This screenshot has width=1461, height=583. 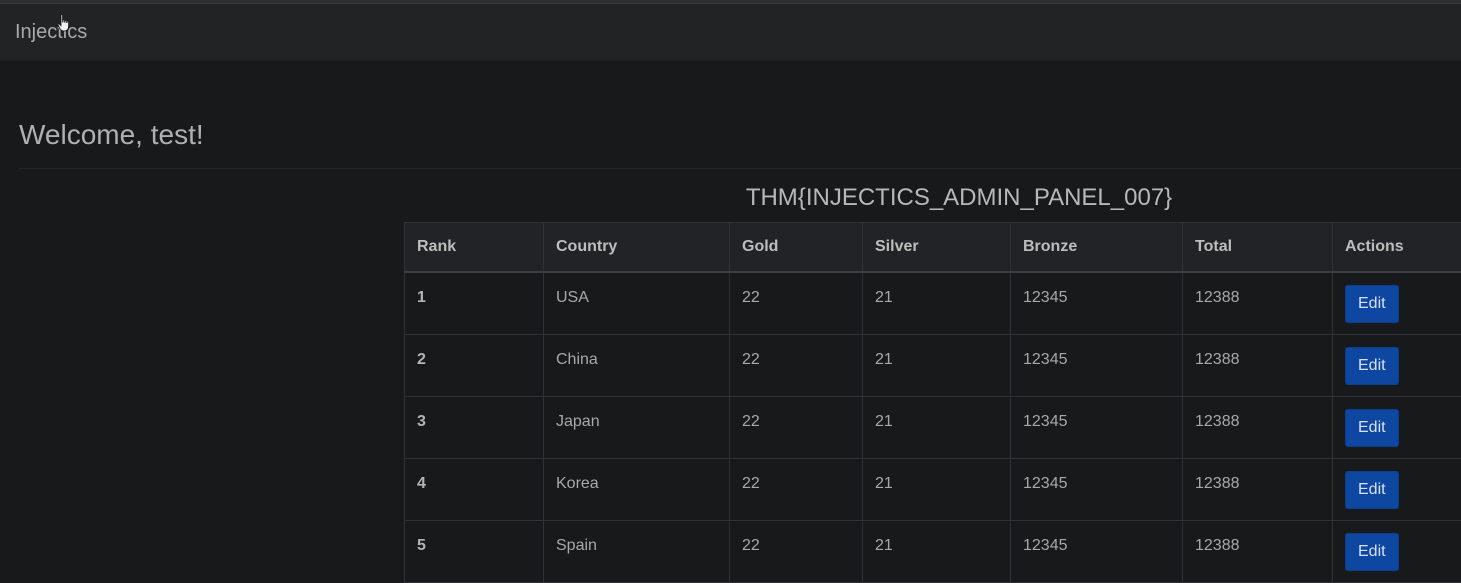 I want to click on rank-cell: 5, so click(x=474, y=551).